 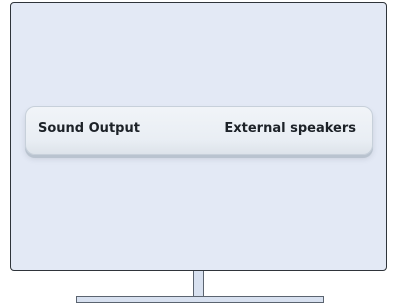 I want to click on tv-stand-base, so click(x=200, y=299).